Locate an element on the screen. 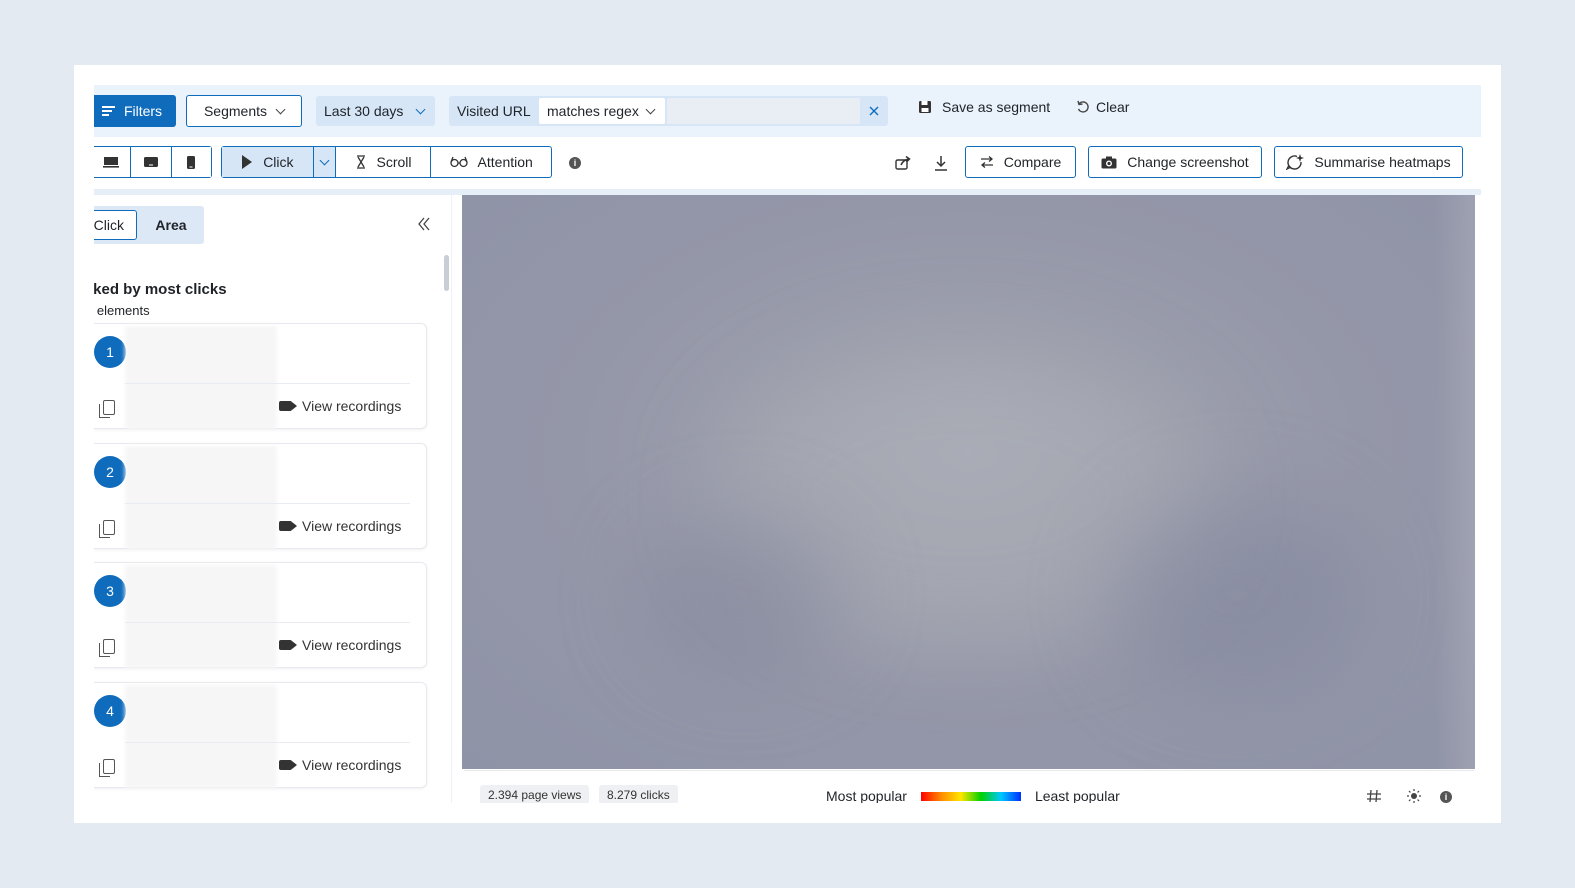 Image resolution: width=1575 pixels, height=888 pixels. heat-edge is located at coordinates (1455, 482).